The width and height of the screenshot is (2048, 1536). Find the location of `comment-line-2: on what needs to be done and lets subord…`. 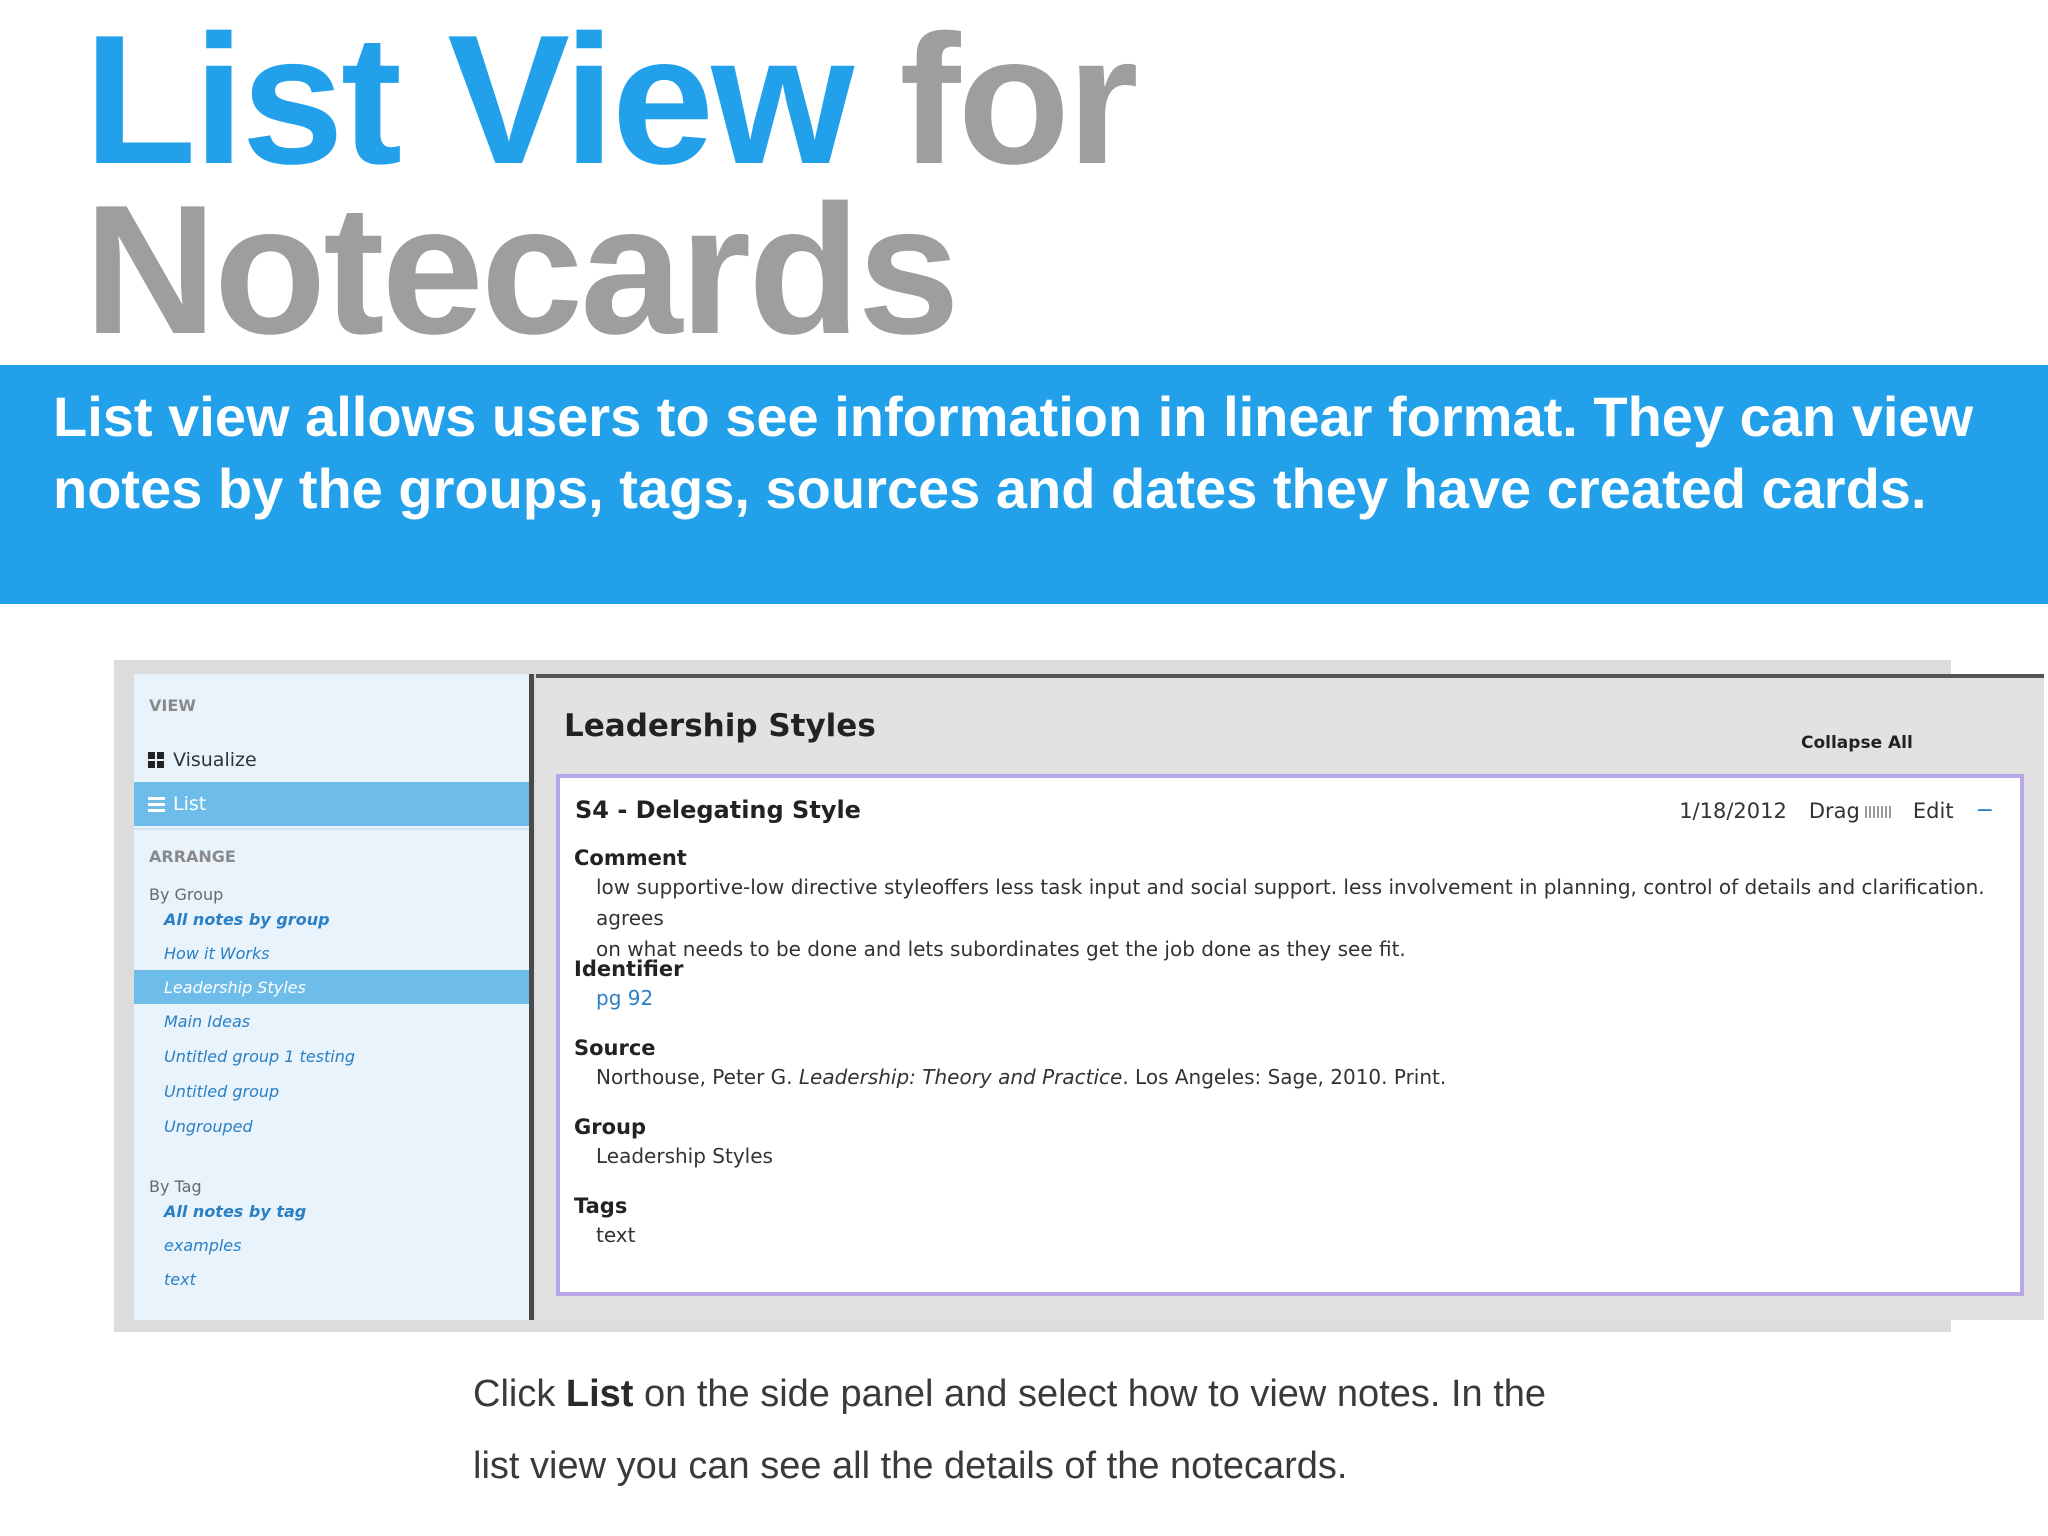

comment-line-2: on what needs to be done and lets subord… is located at coordinates (1001, 949).